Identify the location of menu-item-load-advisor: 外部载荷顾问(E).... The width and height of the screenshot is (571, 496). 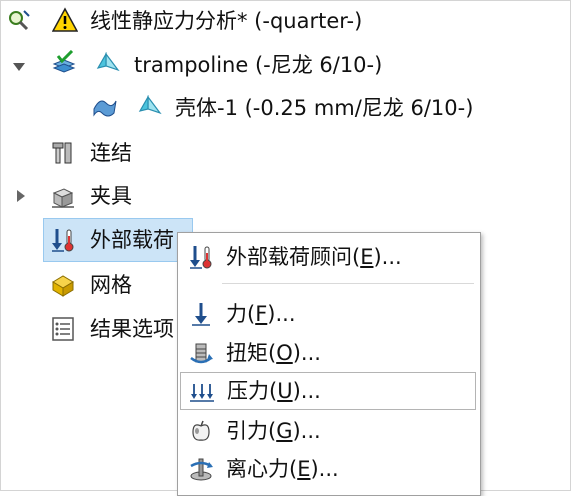
(328, 257).